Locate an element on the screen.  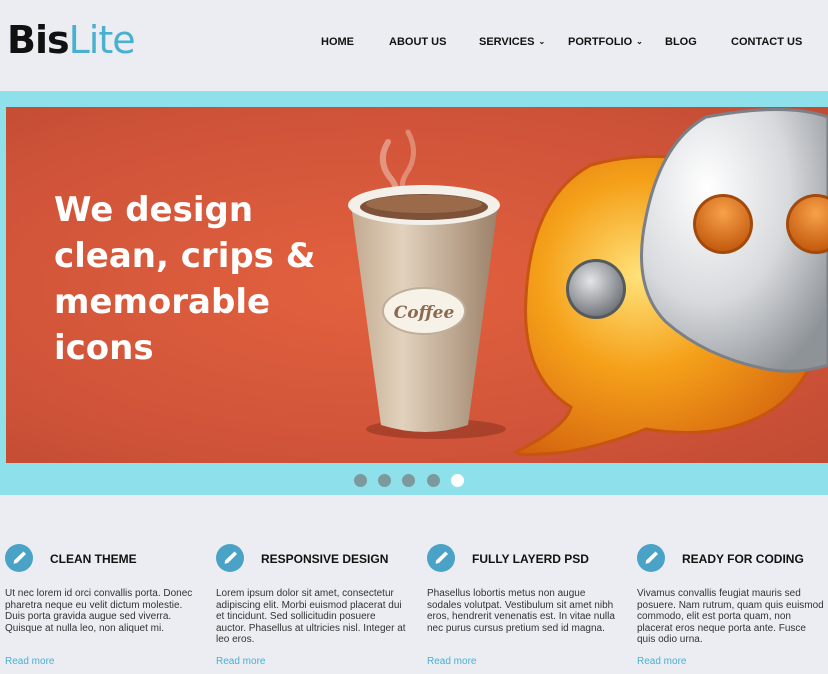
hero-headline: We design clean, crips & memorable icons is located at coordinates (204, 279).